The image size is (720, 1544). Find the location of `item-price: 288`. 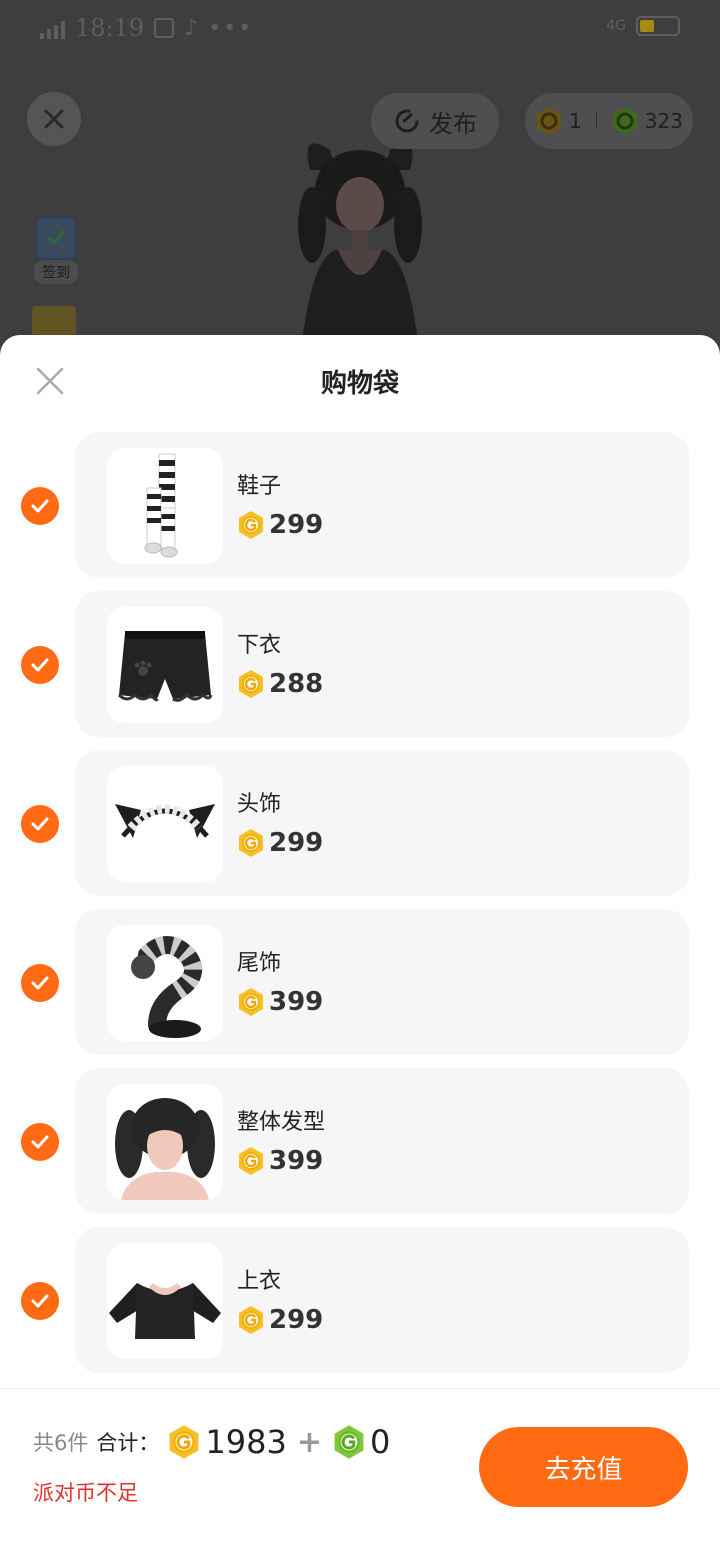

item-price: 288 is located at coordinates (280, 684).